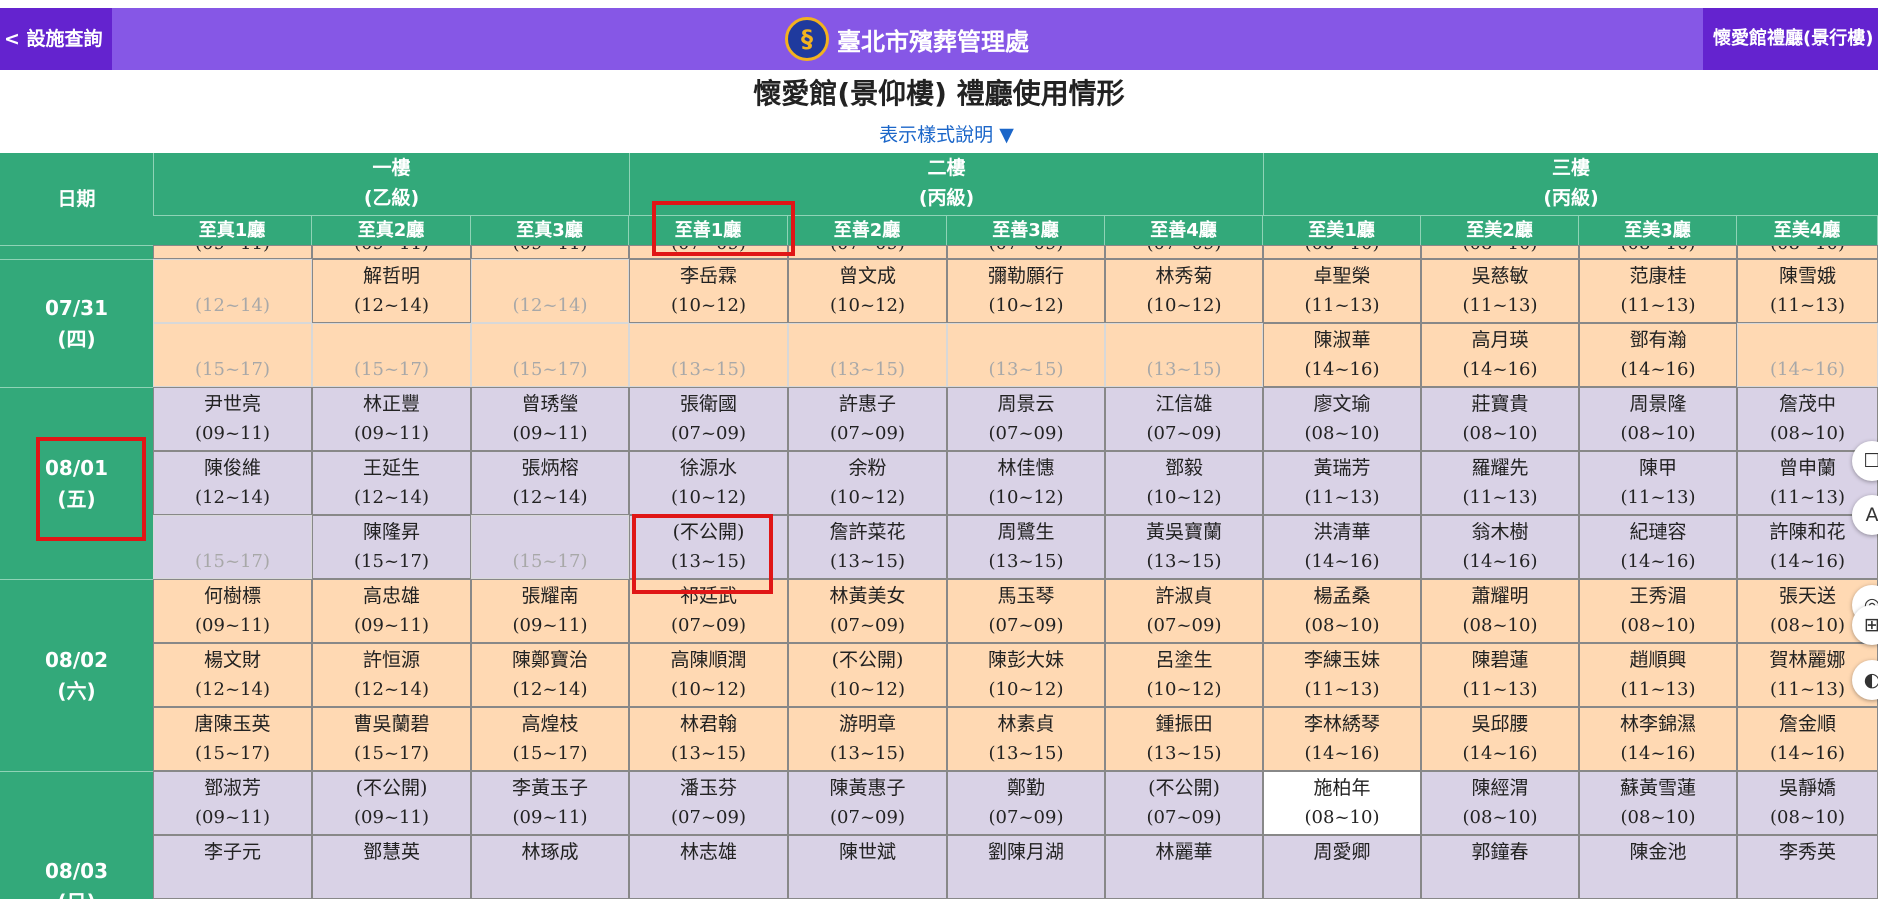  Describe the element at coordinates (1184, 547) in the screenshot. I see `schedule-cell: 黃吳寶蘭 (13~15)` at that location.